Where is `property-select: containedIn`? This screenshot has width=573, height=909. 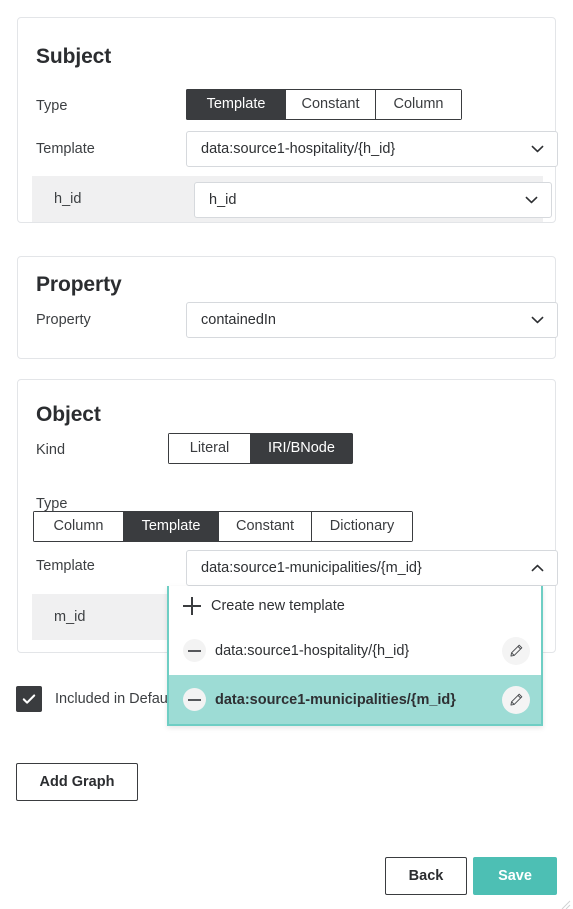 property-select: containedIn is located at coordinates (372, 320).